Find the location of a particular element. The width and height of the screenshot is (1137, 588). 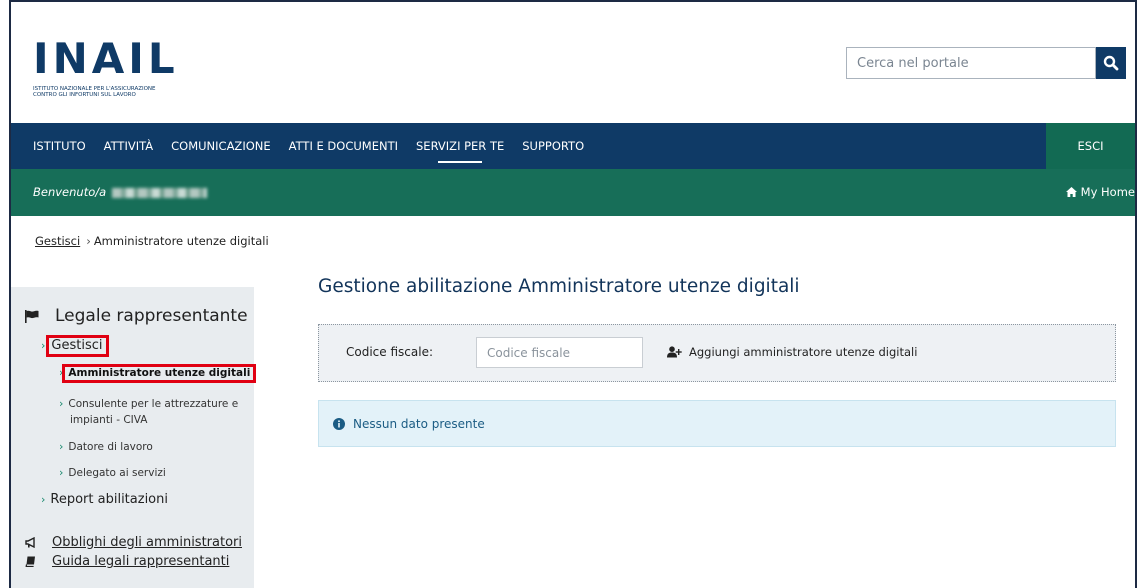

info-message: Nessun dato presente is located at coordinates (409, 424).